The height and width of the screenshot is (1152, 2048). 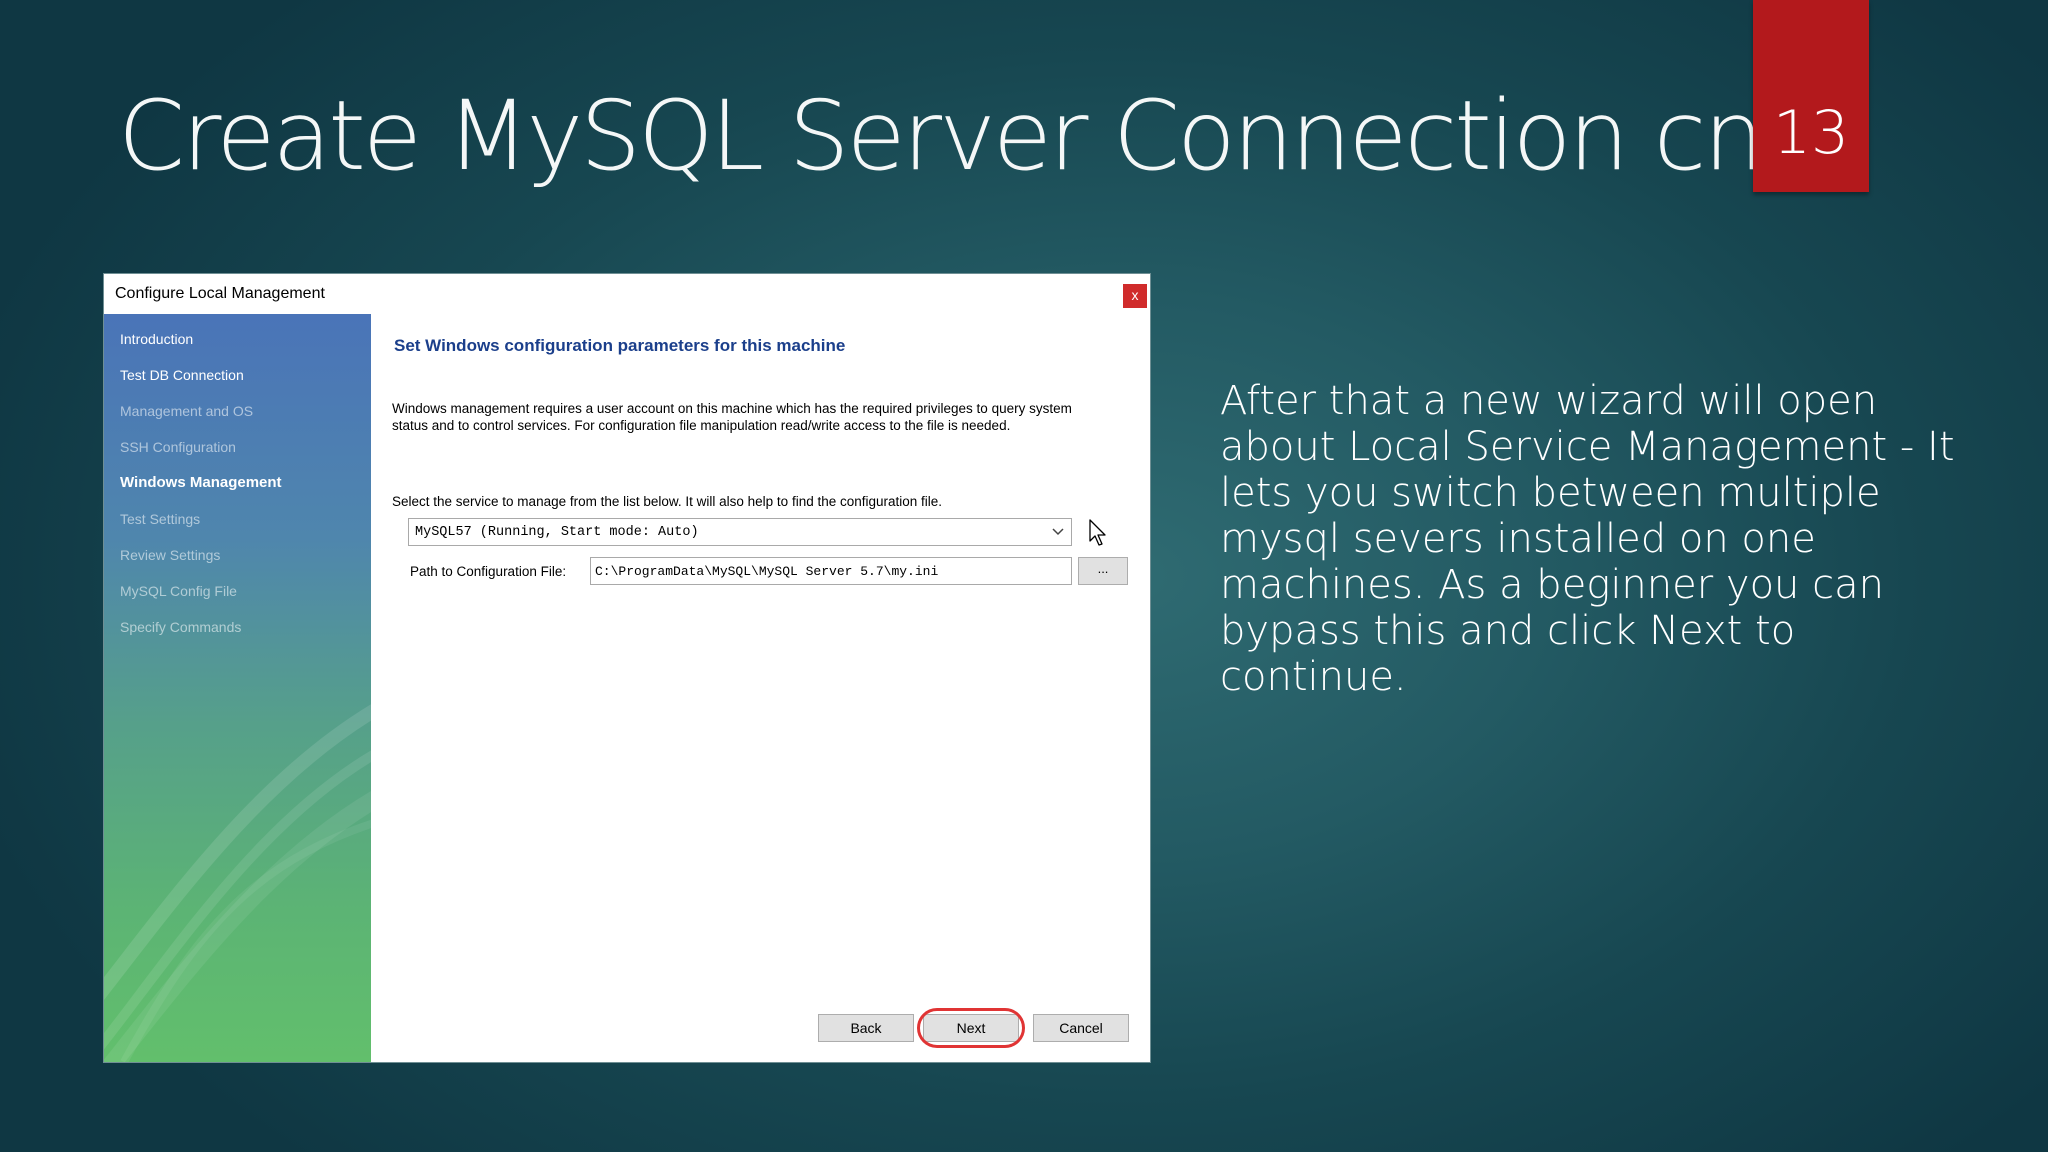 What do you see at coordinates (182, 375) in the screenshot?
I see `sidebar-item-test-db-connection: Test DB Connection` at bounding box center [182, 375].